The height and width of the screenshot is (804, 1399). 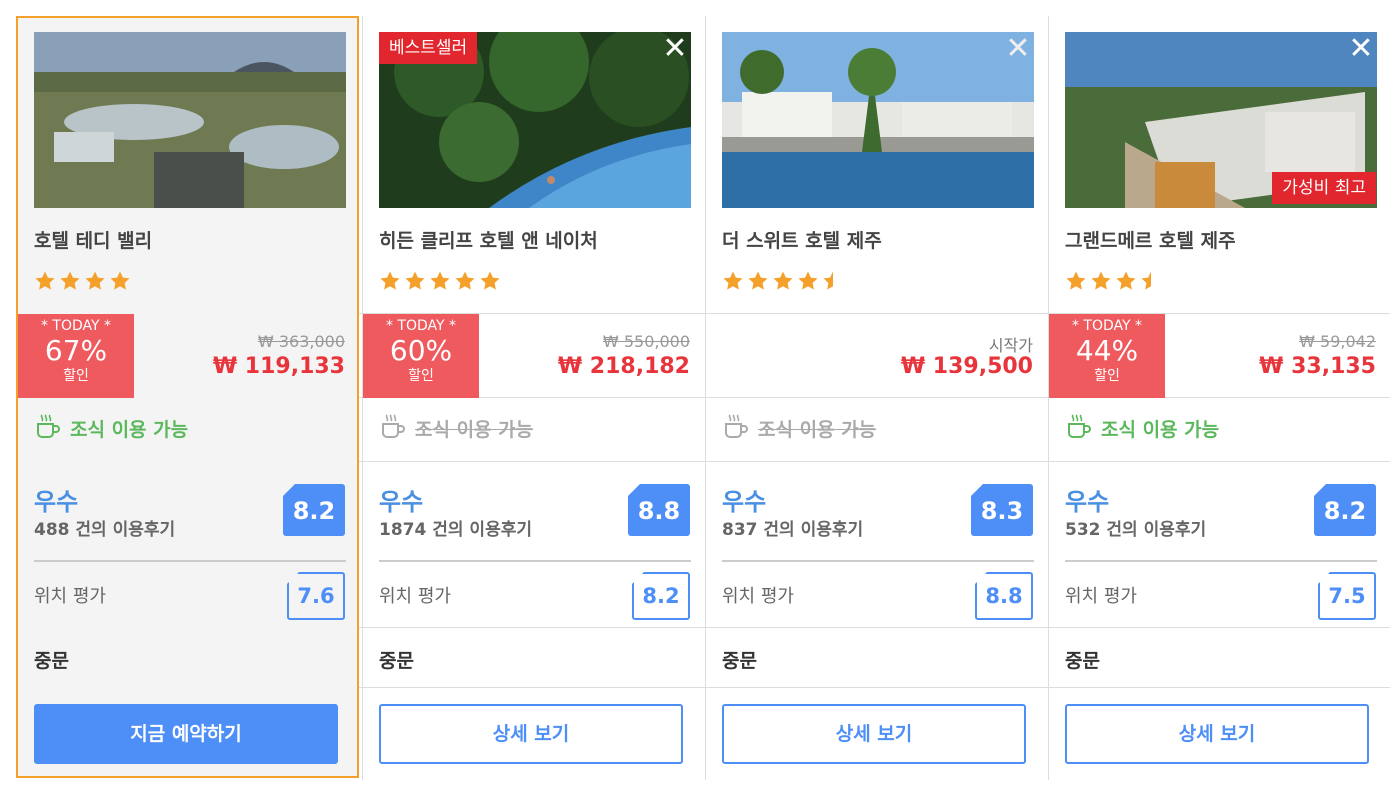 I want to click on review-count: 1874 건의 이용후기, so click(x=455, y=527).